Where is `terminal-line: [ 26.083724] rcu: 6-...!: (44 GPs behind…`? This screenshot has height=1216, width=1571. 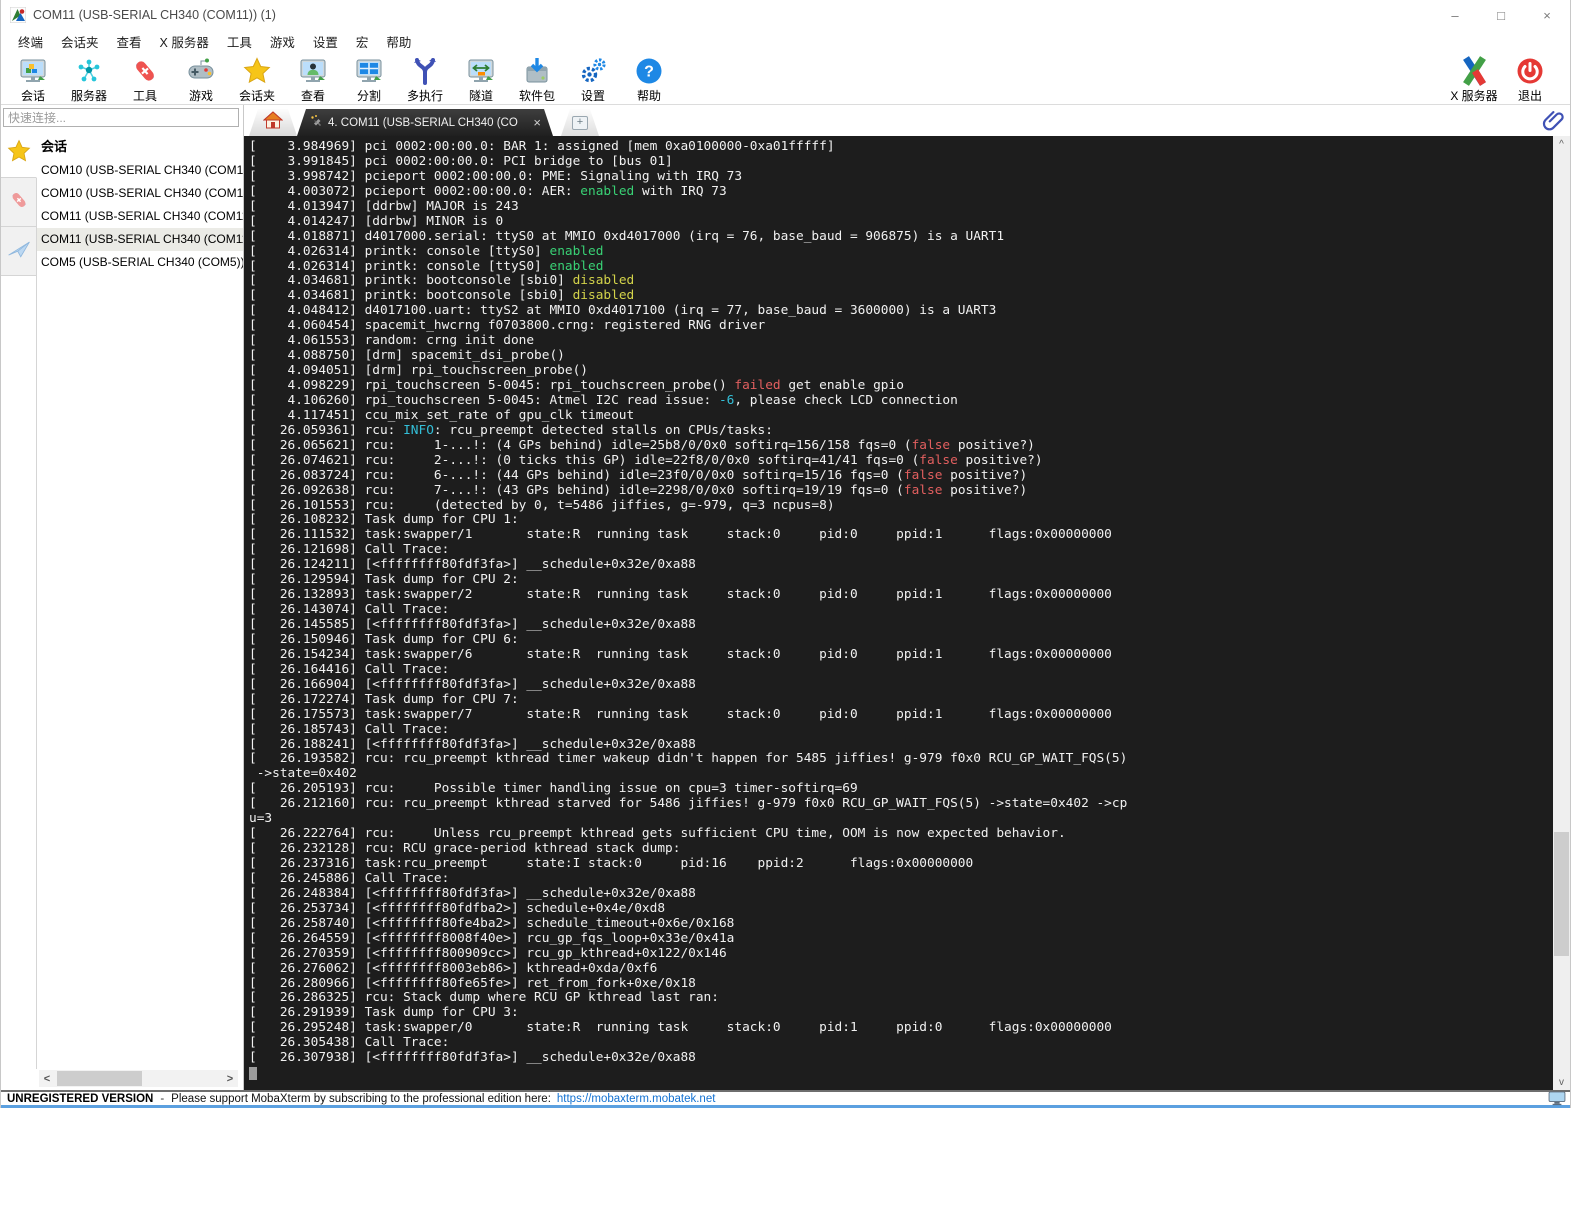 terminal-line: [ 26.083724] rcu: 6-...!: (44 GPs behind… is located at coordinates (638, 475).